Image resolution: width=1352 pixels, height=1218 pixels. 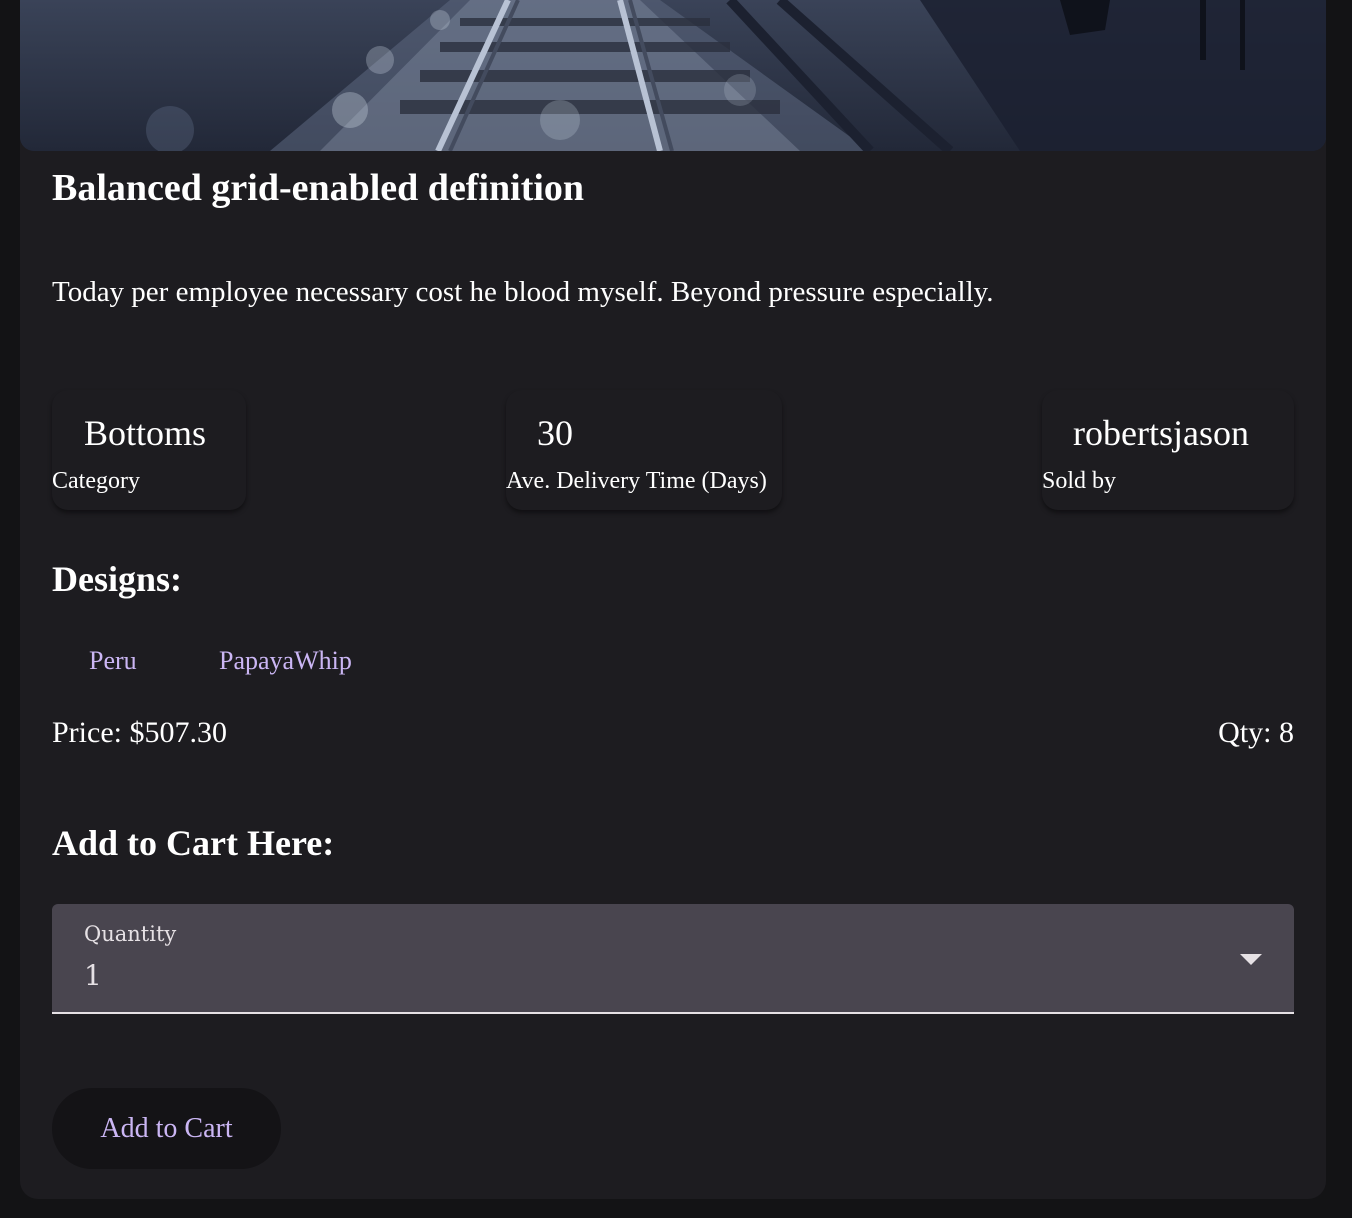 I want to click on quantity-select-value: 1, so click(x=93, y=975).